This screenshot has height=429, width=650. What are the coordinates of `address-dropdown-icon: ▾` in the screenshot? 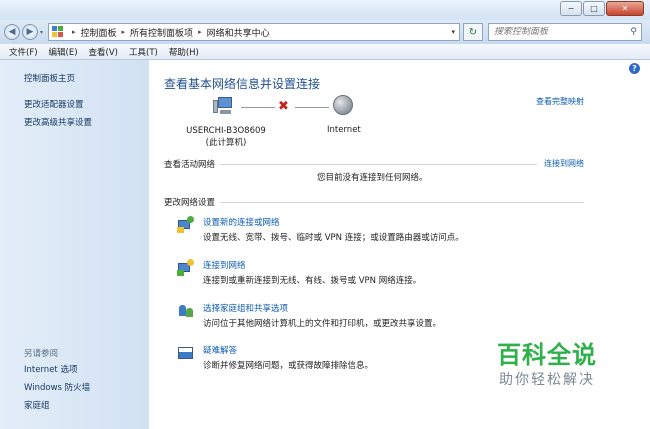 It's located at (453, 32).